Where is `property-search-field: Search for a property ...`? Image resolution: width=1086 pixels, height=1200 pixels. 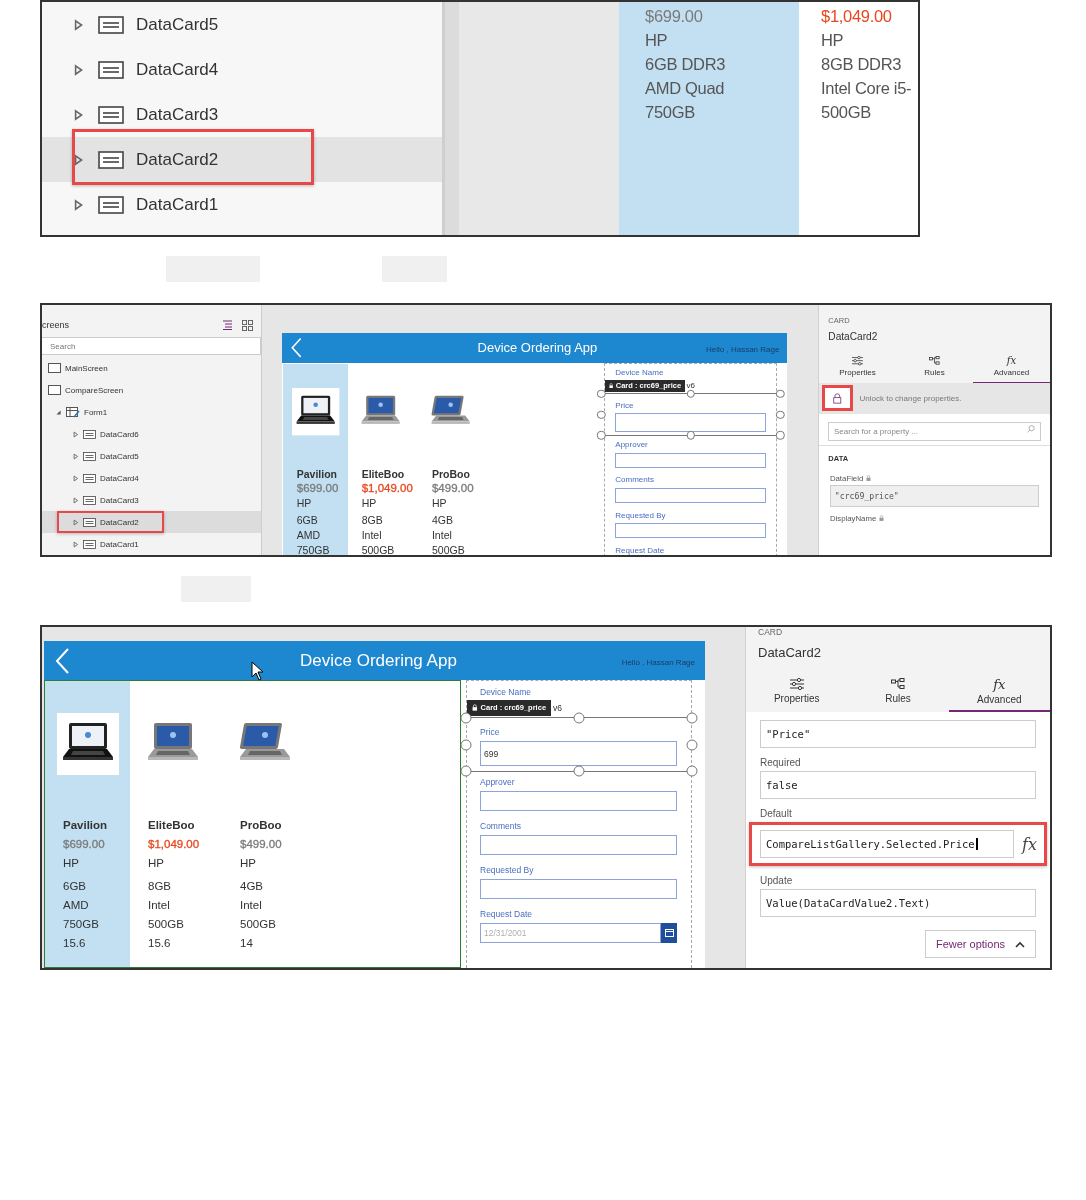
property-search-field: Search for a property ... is located at coordinates (934, 431).